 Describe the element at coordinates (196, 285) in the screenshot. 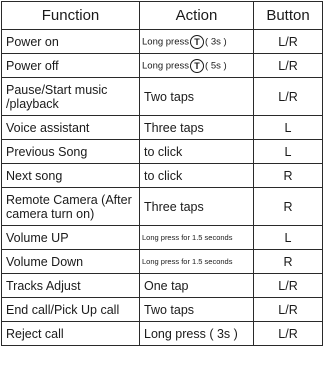

I see `action-cell: One tap` at that location.